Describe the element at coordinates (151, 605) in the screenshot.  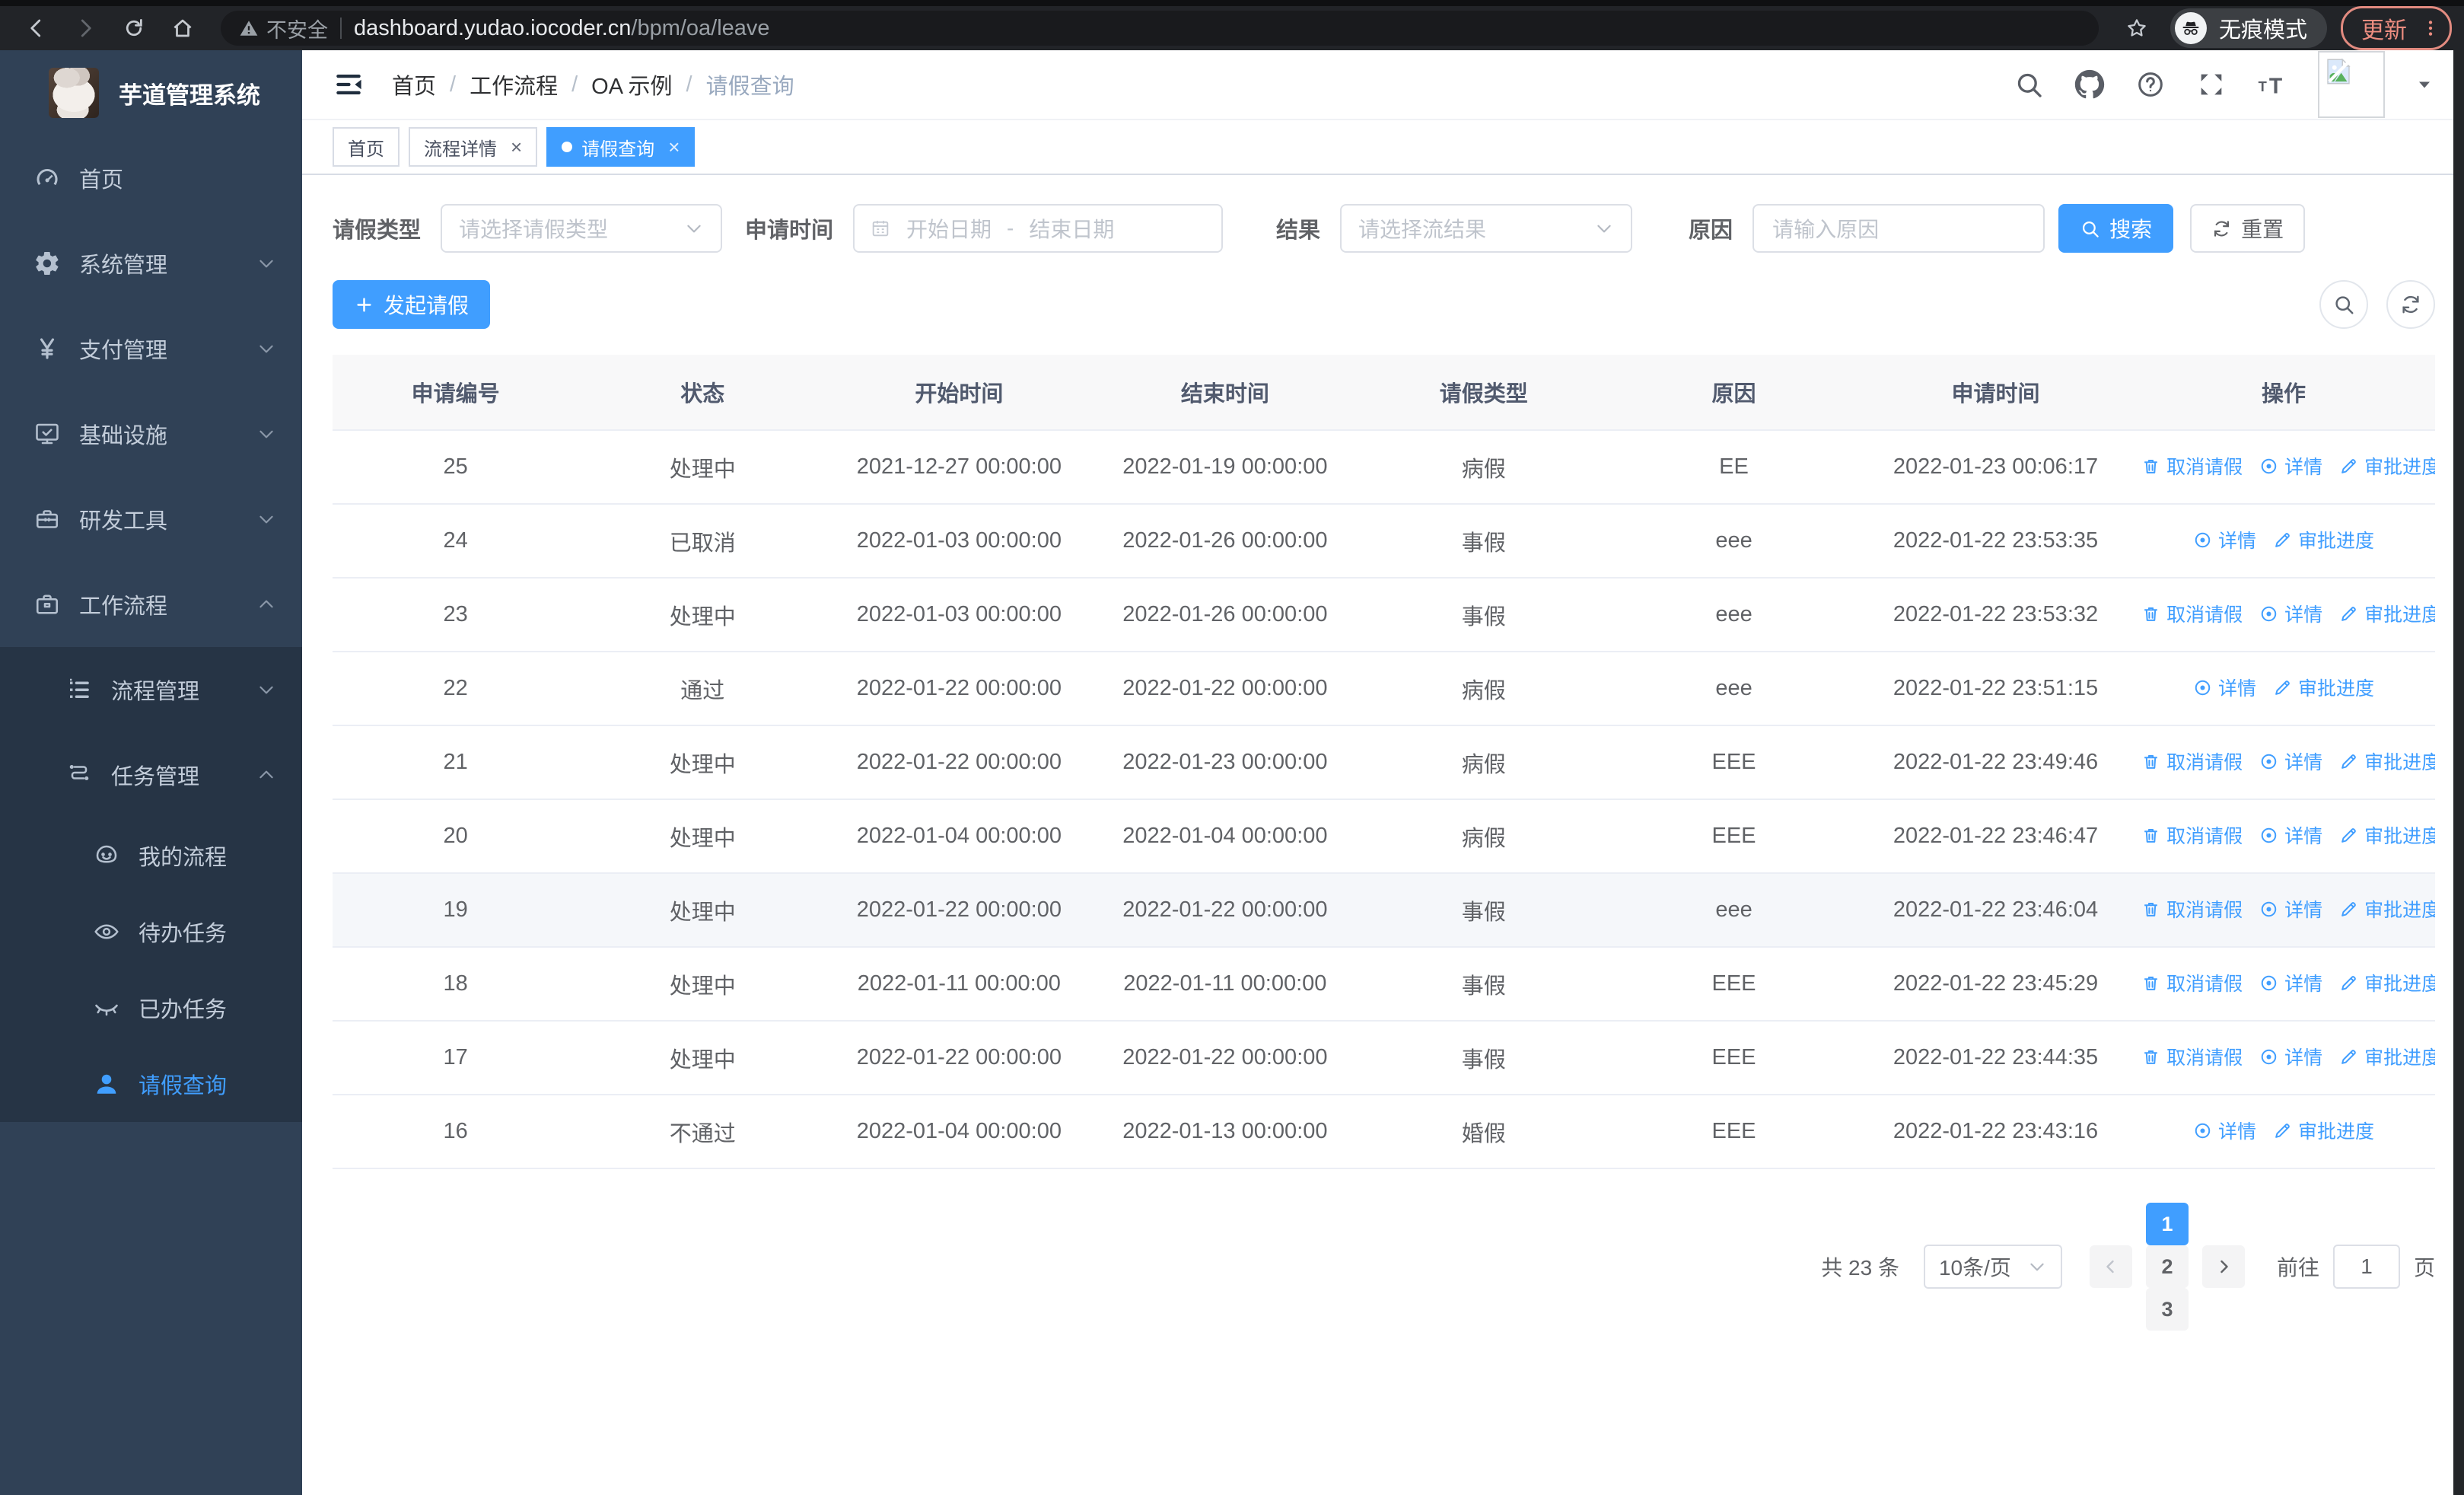
I see `sidebar-item-workflow: 工作流程` at that location.